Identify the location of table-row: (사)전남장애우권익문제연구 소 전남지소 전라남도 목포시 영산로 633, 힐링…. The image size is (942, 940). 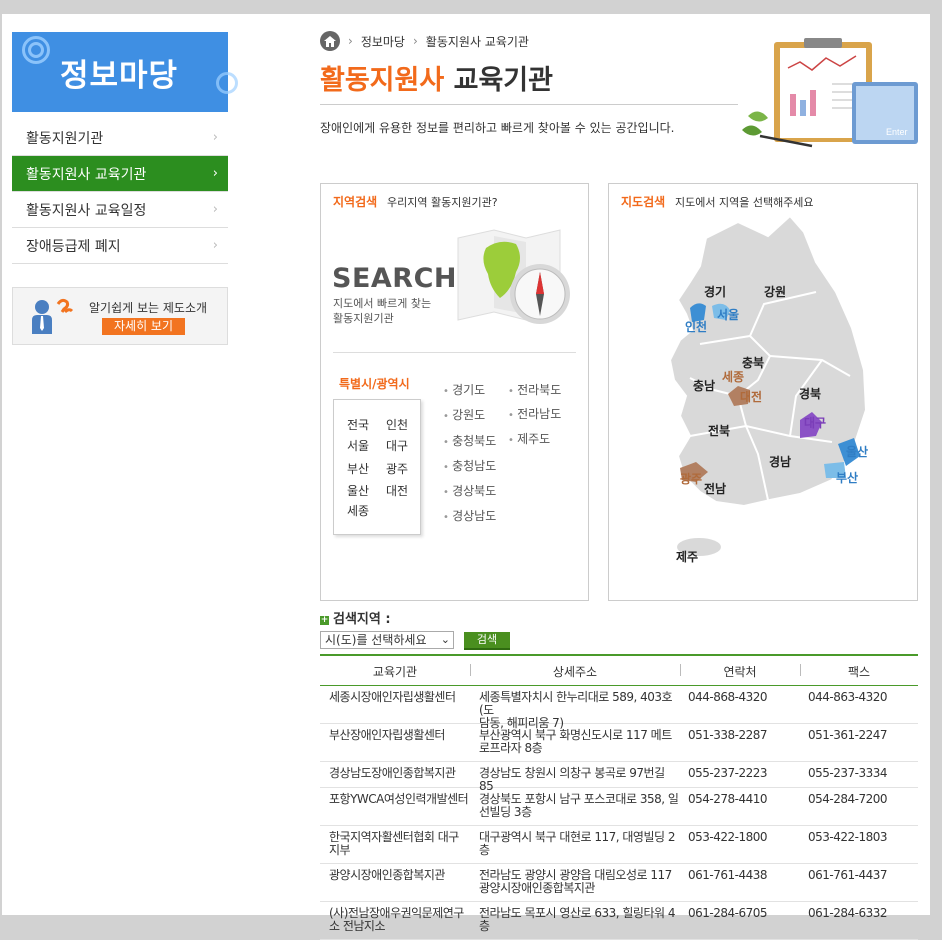
(619, 921).